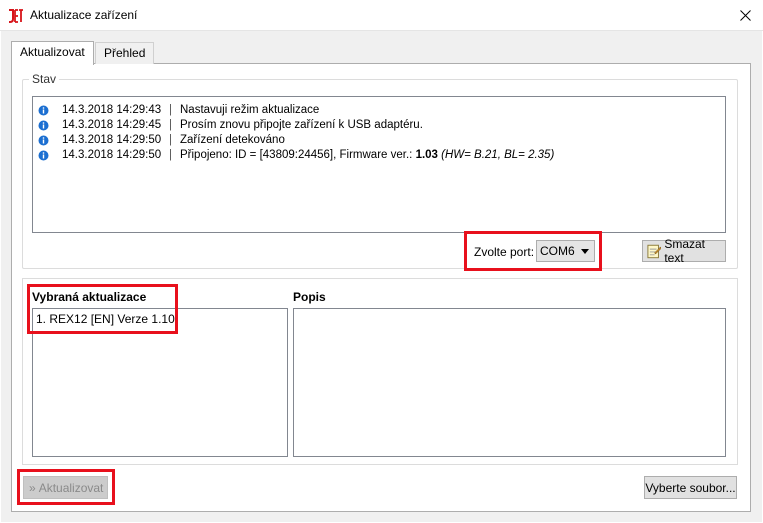  What do you see at coordinates (654, 251) in the screenshot?
I see `notepad-eraser-icon` at bounding box center [654, 251].